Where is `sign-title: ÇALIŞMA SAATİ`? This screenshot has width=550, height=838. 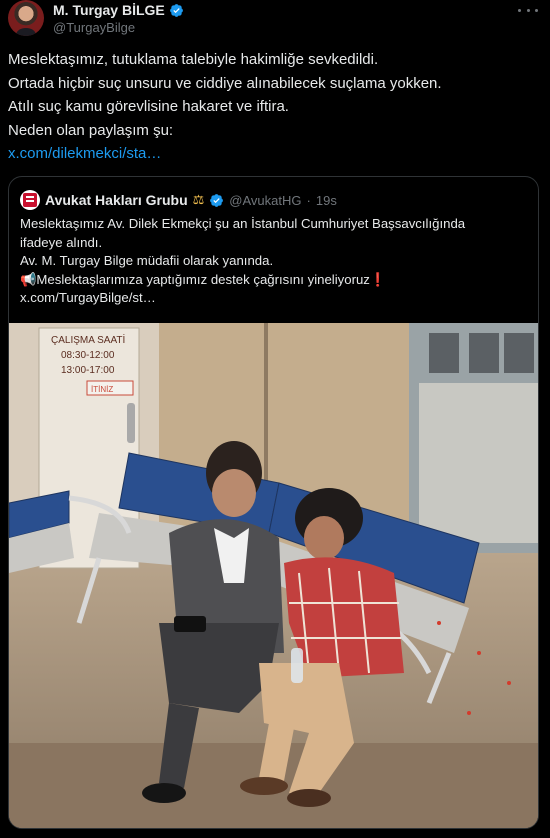
sign-title: ÇALIŞMA SAATİ is located at coordinates (88, 339).